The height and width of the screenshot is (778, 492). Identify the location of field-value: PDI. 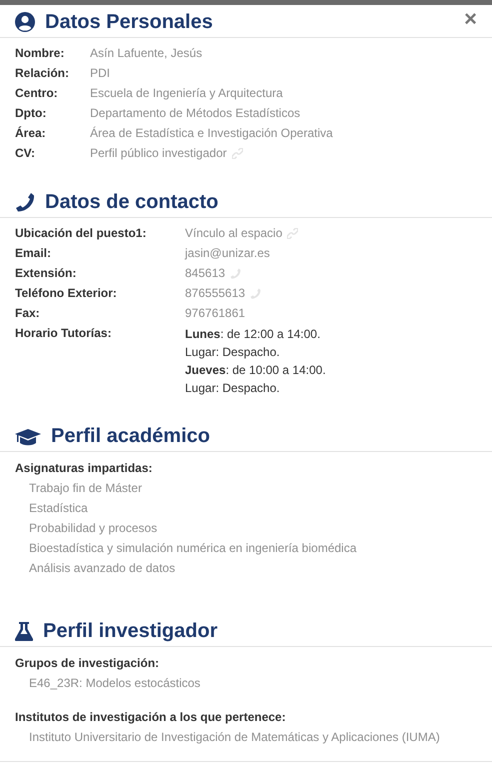
(101, 73).